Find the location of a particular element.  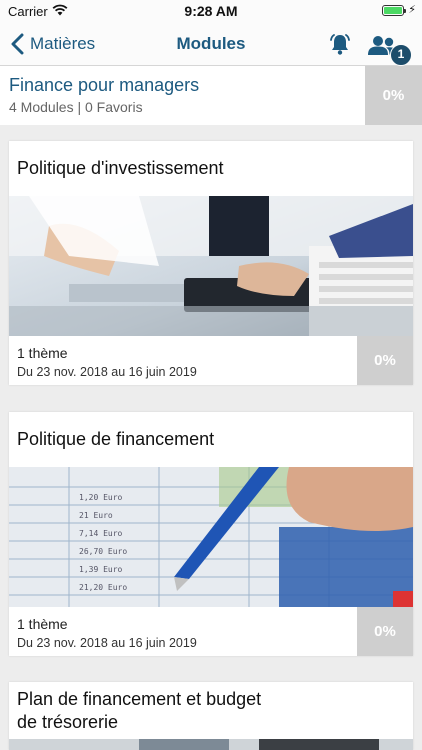

navigation-bar: Matières Modules 1 is located at coordinates (211, 44).